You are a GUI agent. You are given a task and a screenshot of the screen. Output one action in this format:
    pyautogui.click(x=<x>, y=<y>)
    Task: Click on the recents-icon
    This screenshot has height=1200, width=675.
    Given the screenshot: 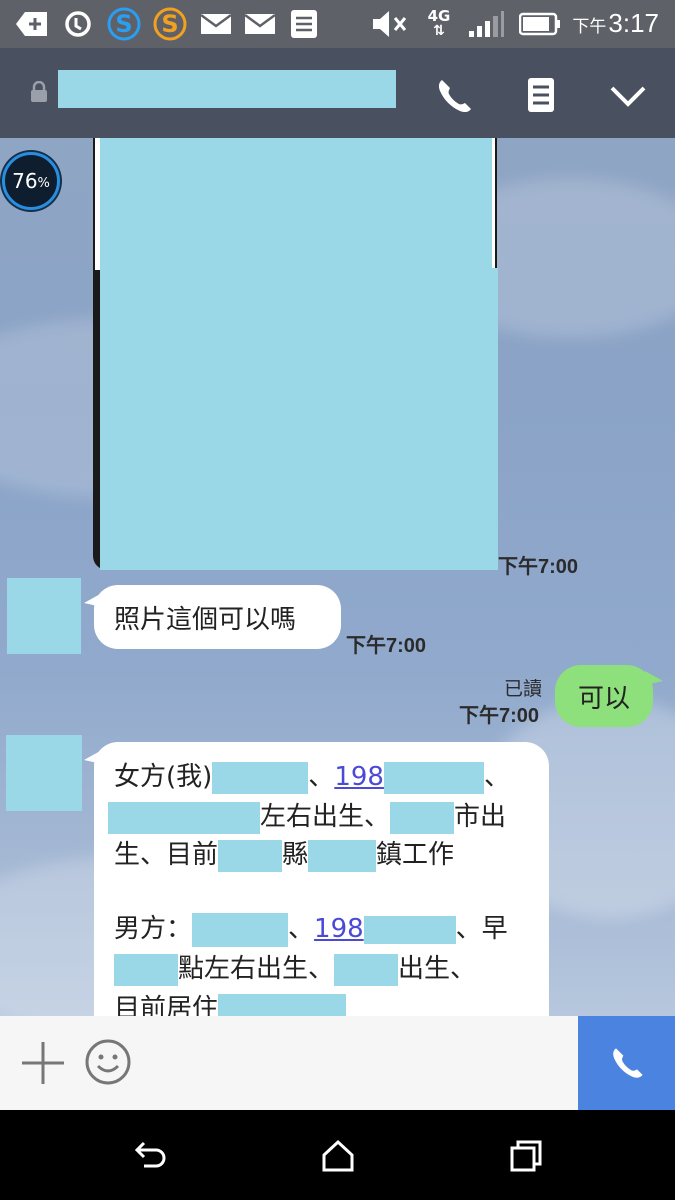 What is the action you would take?
    pyautogui.click(x=526, y=1156)
    